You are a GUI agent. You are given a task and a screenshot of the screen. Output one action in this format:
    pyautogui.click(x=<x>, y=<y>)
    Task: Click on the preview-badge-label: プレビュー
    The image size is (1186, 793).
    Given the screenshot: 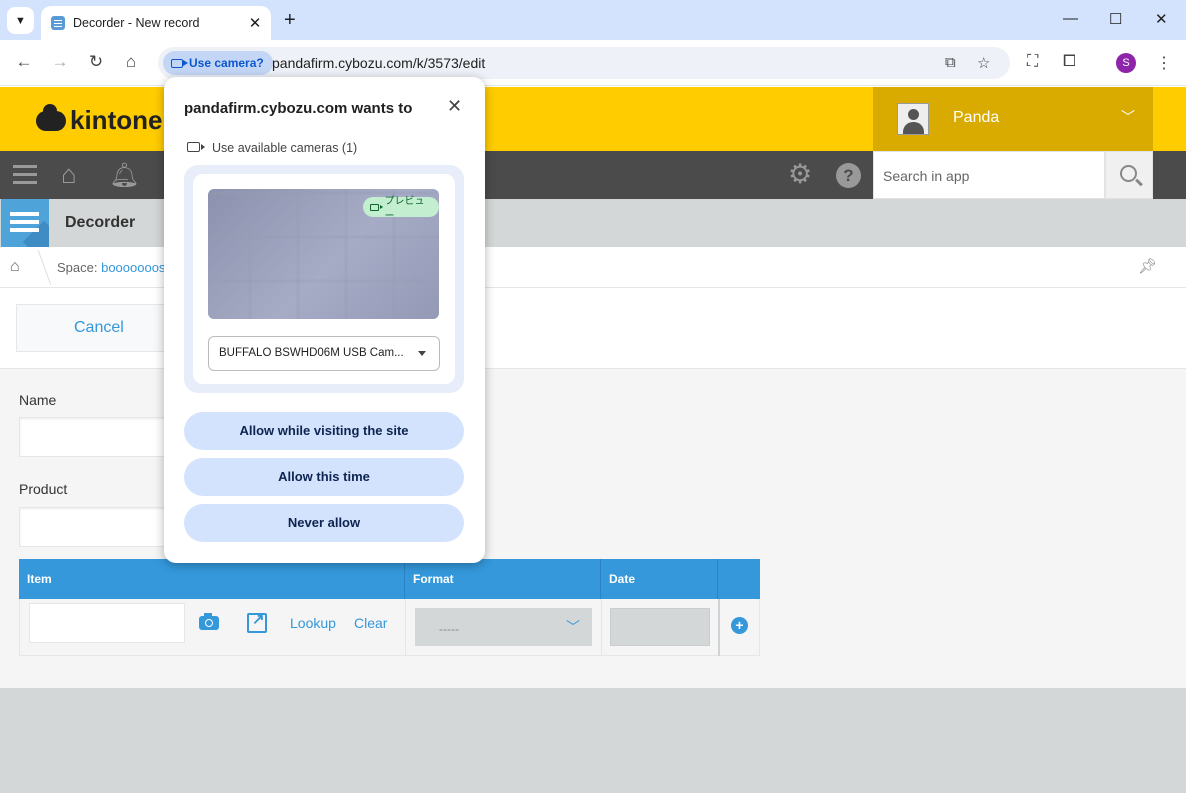 What is the action you would take?
    pyautogui.click(x=404, y=209)
    